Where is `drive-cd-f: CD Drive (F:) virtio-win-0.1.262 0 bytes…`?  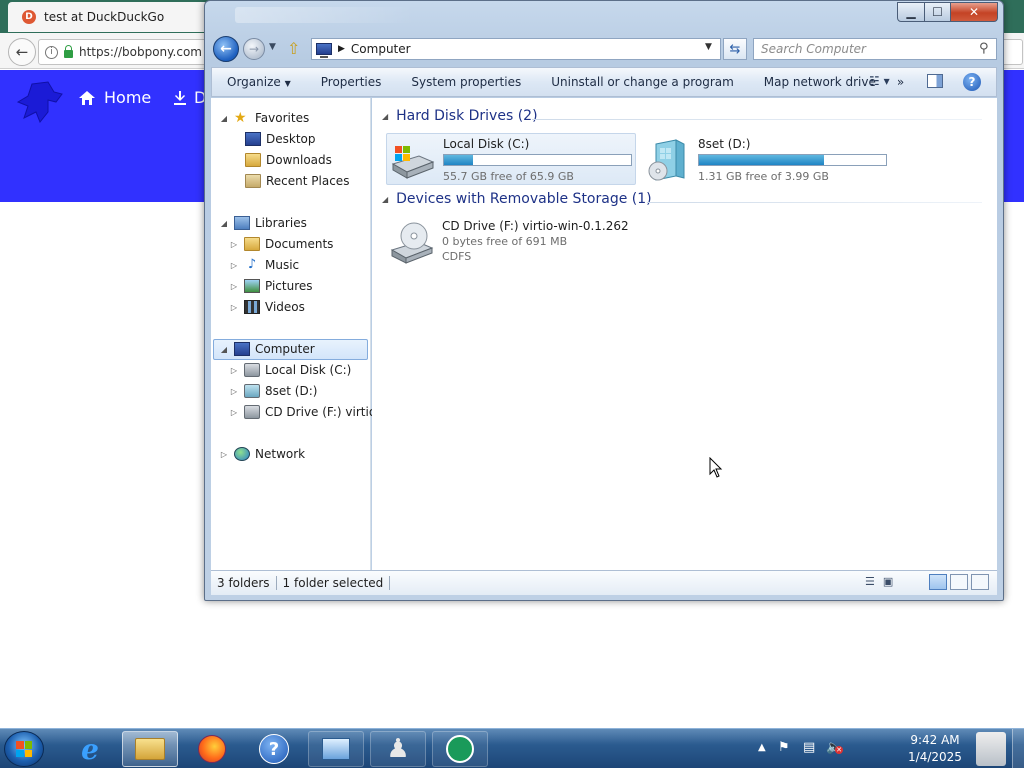 drive-cd-f: CD Drive (F:) virtio-win-0.1.262 0 bytes… is located at coordinates (516, 243).